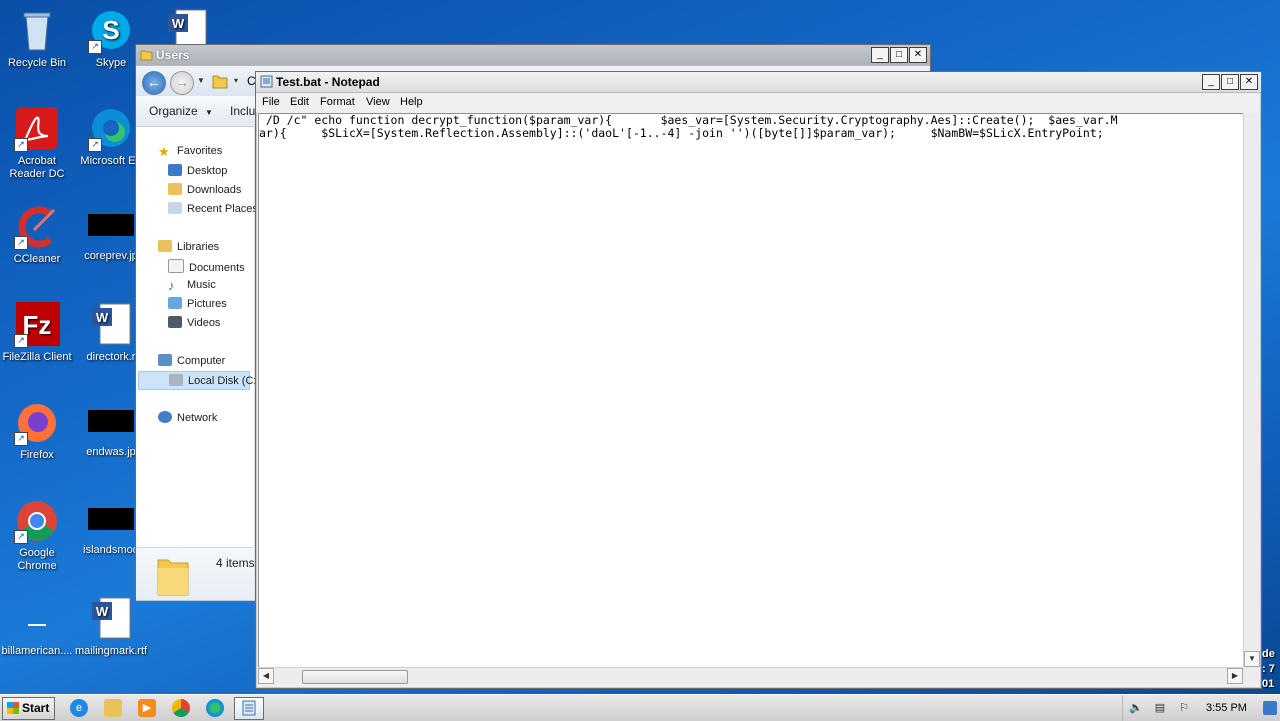 Image resolution: width=1280 pixels, height=721 pixels. What do you see at coordinates (533, 55) in the screenshot?
I see `explorer-titlebar: Users _ □ ✕` at bounding box center [533, 55].